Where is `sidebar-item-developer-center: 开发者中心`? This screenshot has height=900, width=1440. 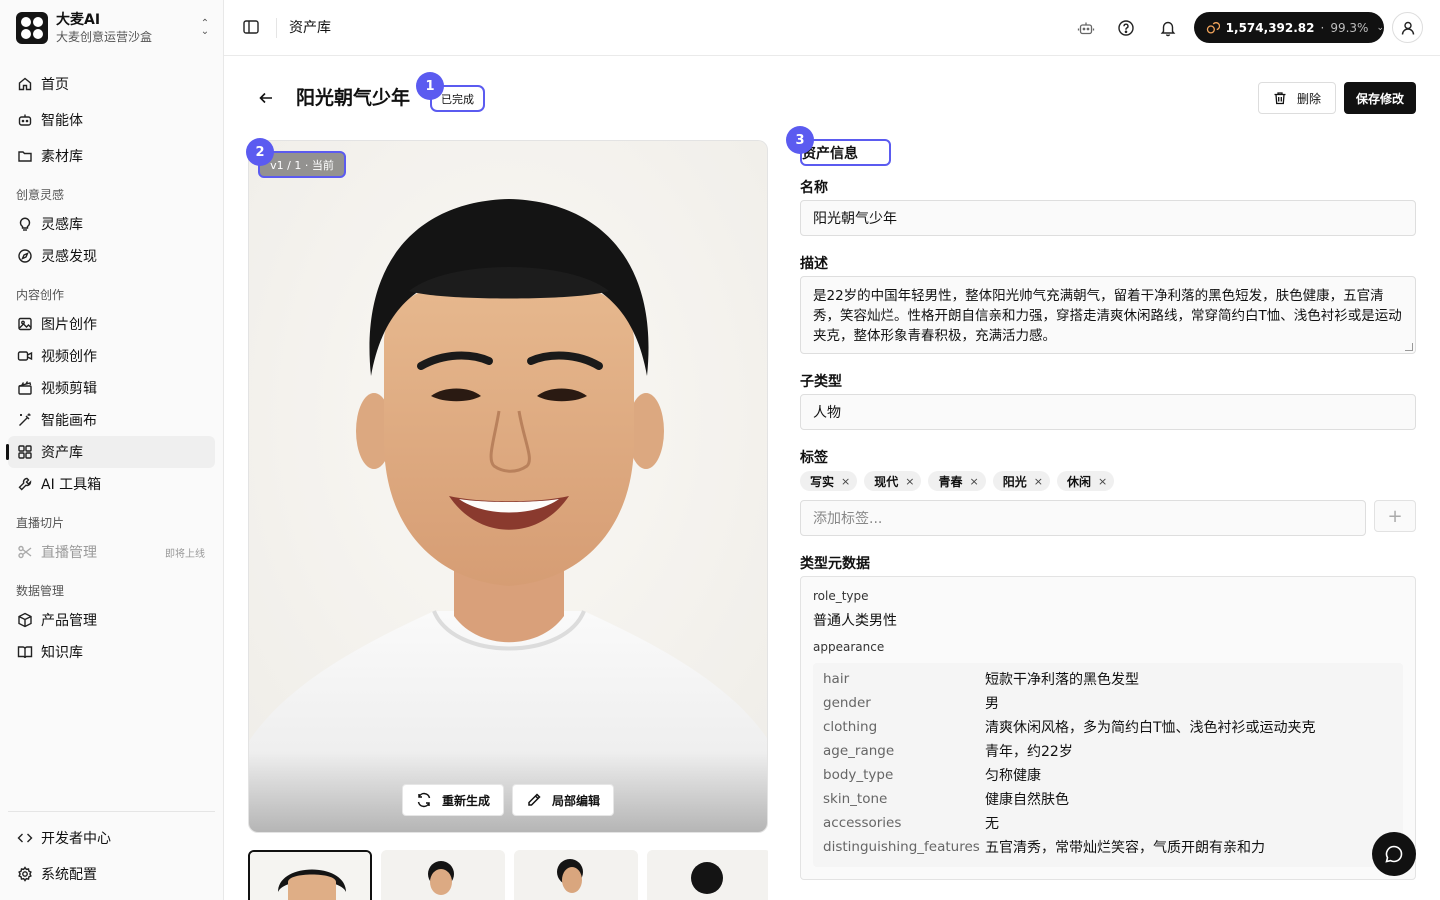
sidebar-item-developer-center: 开发者中心 is located at coordinates (111, 838).